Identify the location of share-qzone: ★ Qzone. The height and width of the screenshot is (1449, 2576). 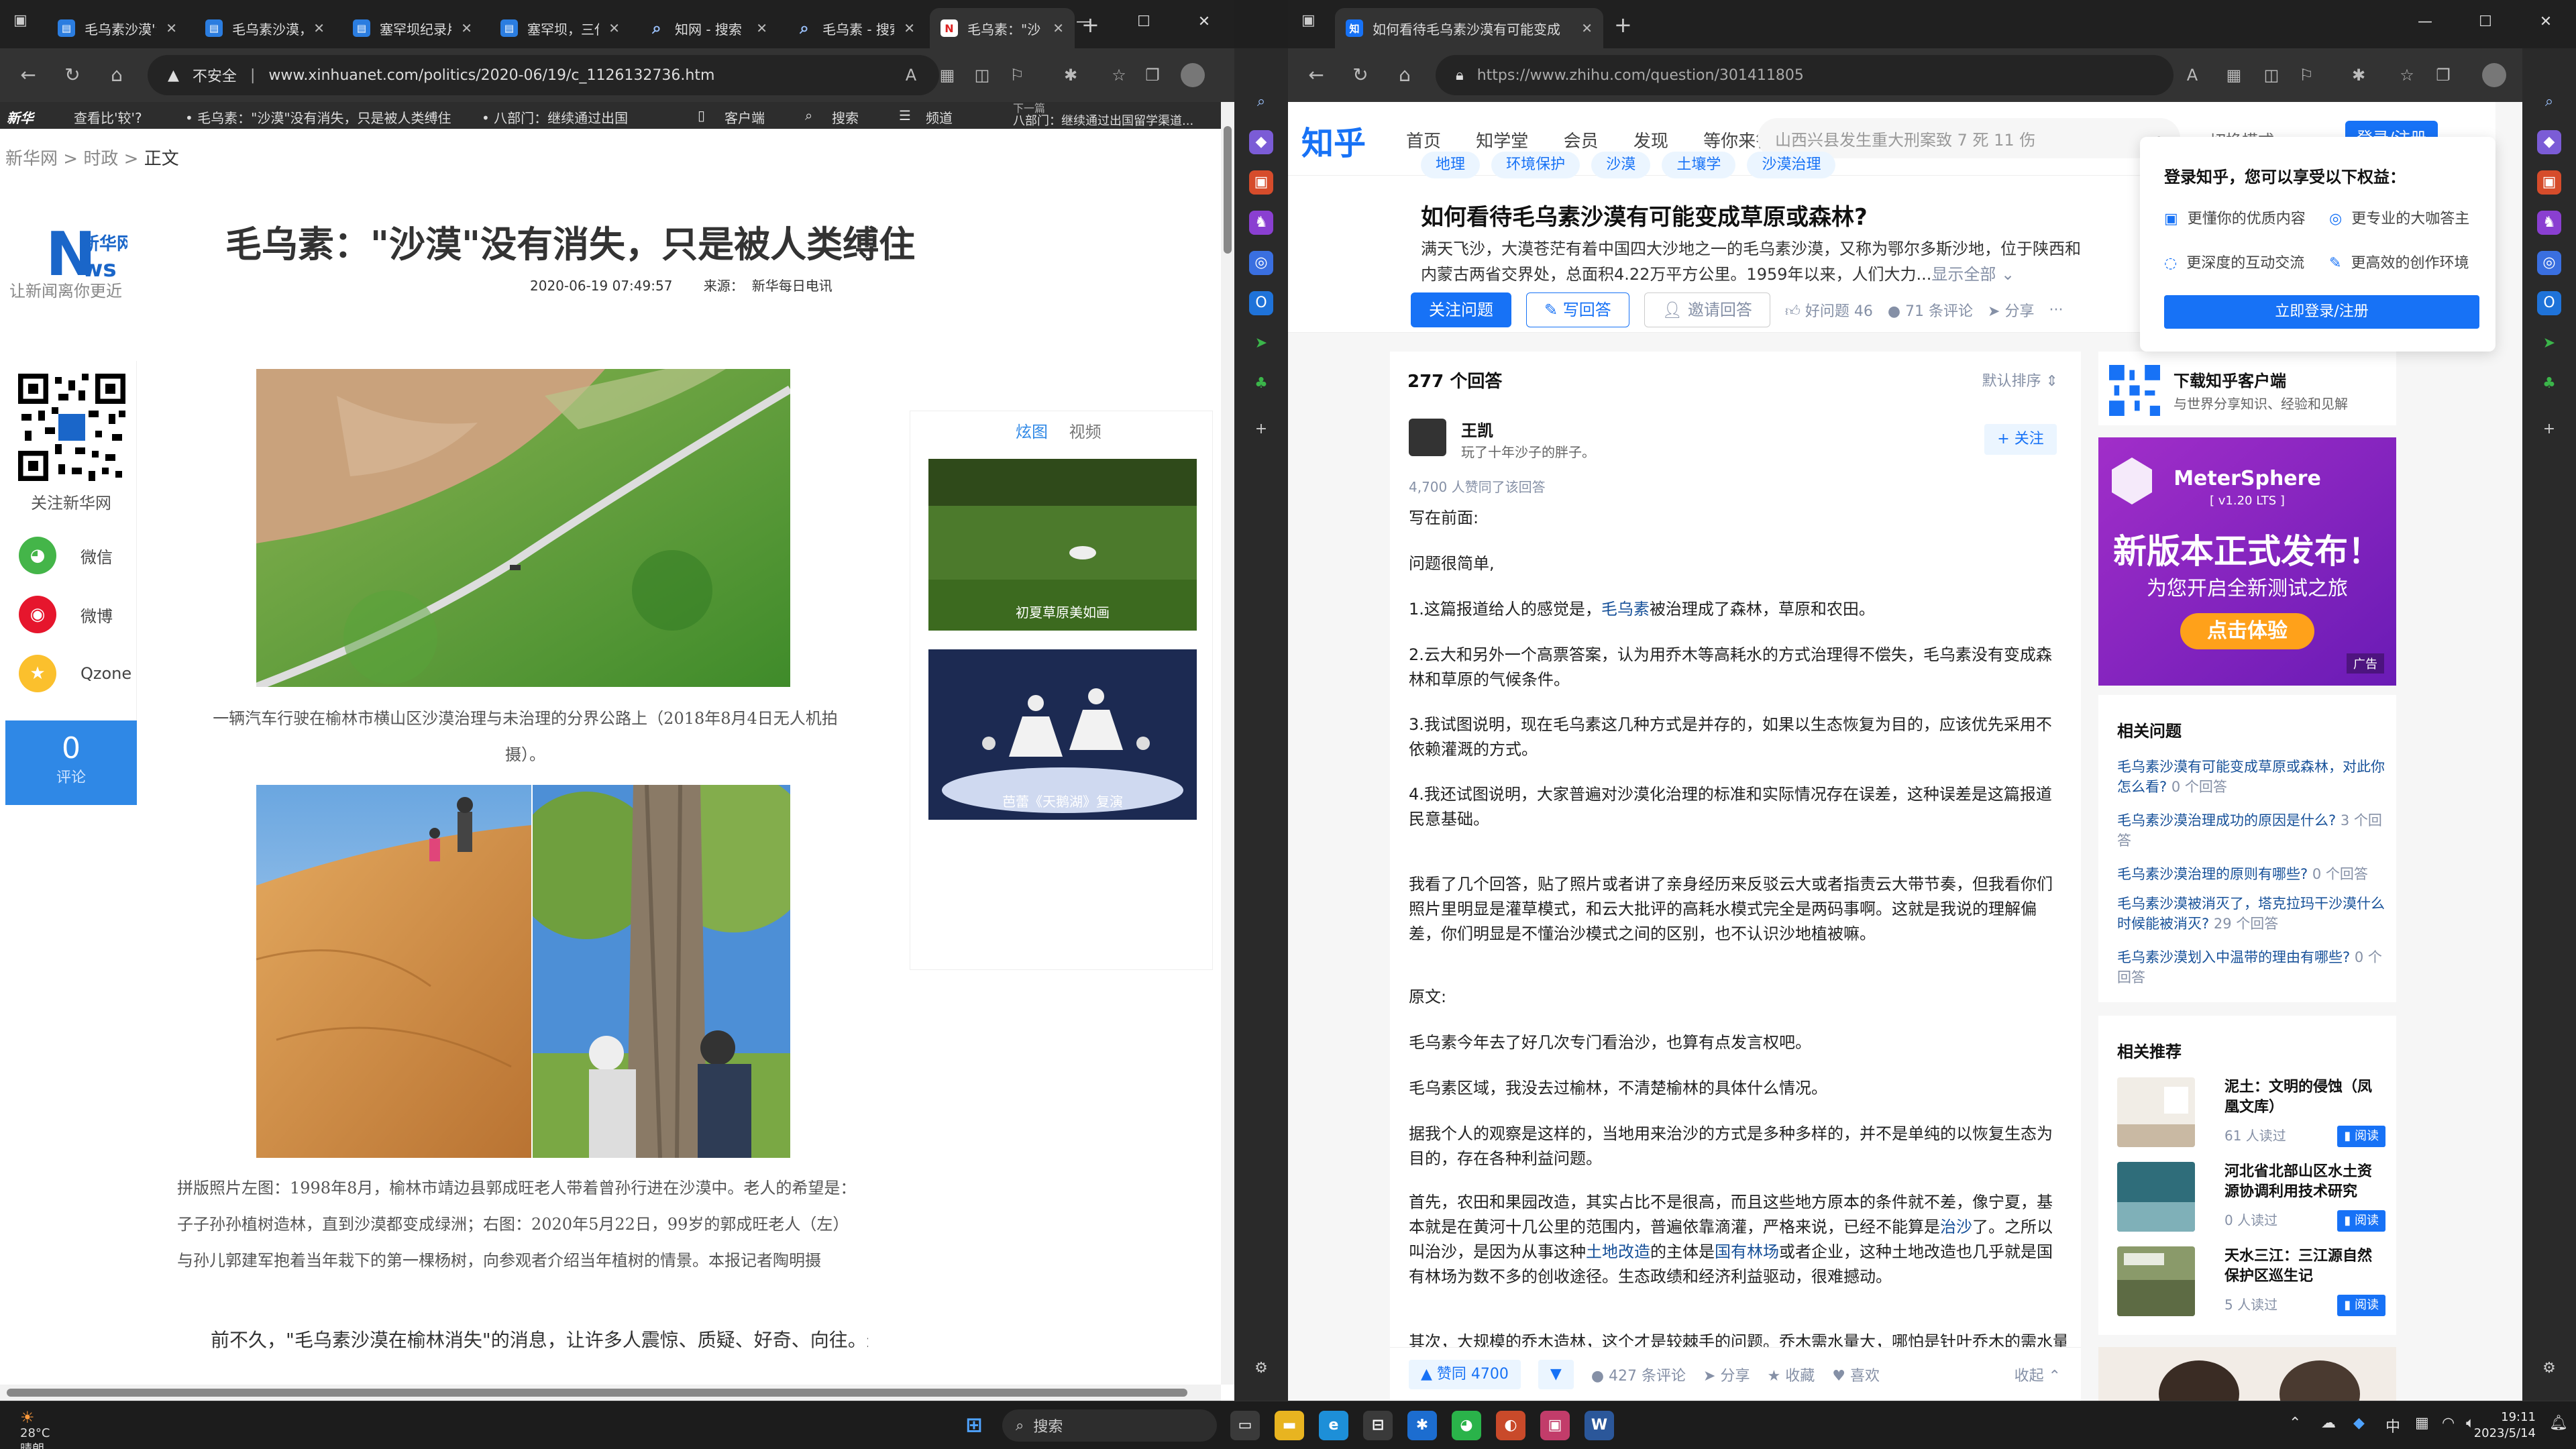
(75, 673).